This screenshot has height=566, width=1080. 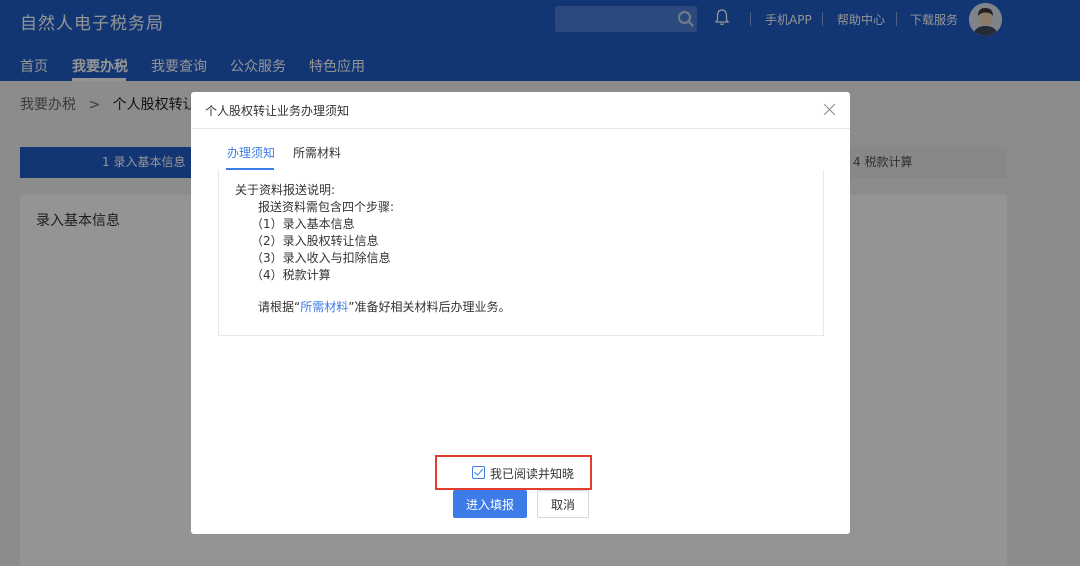 I want to click on content-heading: 关于资料报送说明:, so click(x=285, y=190).